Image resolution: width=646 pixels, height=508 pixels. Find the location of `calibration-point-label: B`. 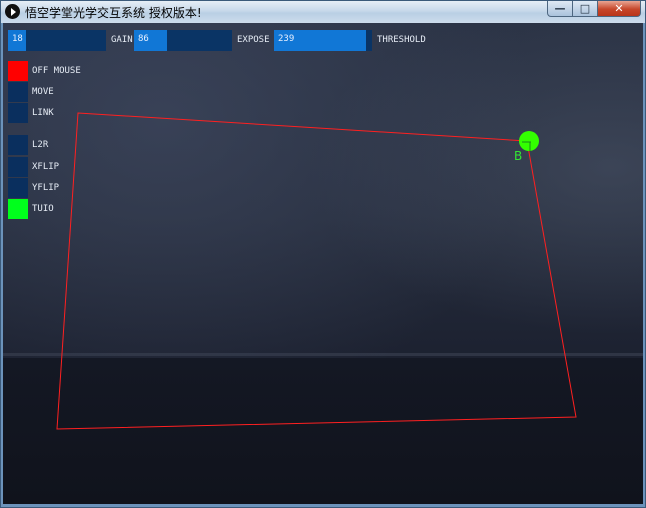

calibration-point-label: B is located at coordinates (518, 156).